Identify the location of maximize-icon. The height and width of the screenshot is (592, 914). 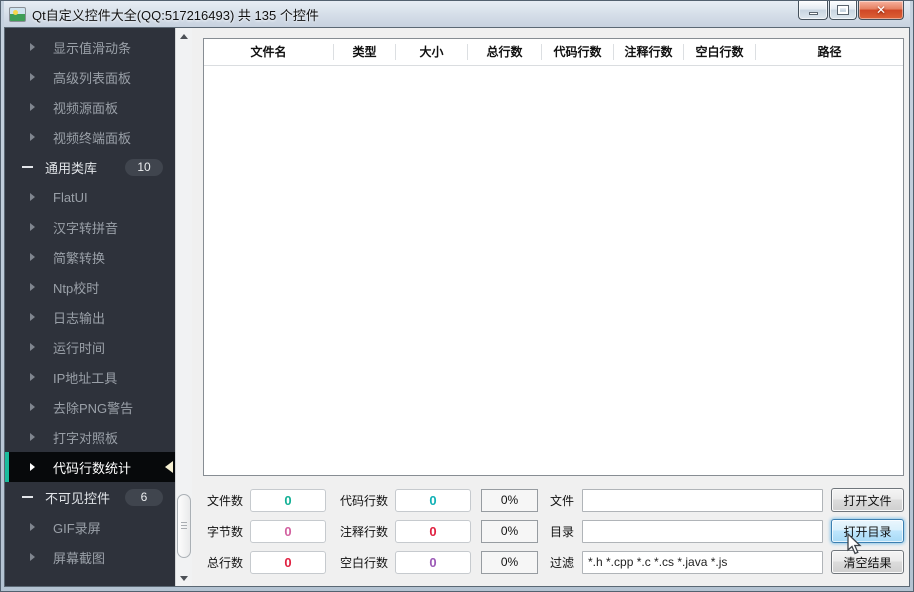
(843, 10).